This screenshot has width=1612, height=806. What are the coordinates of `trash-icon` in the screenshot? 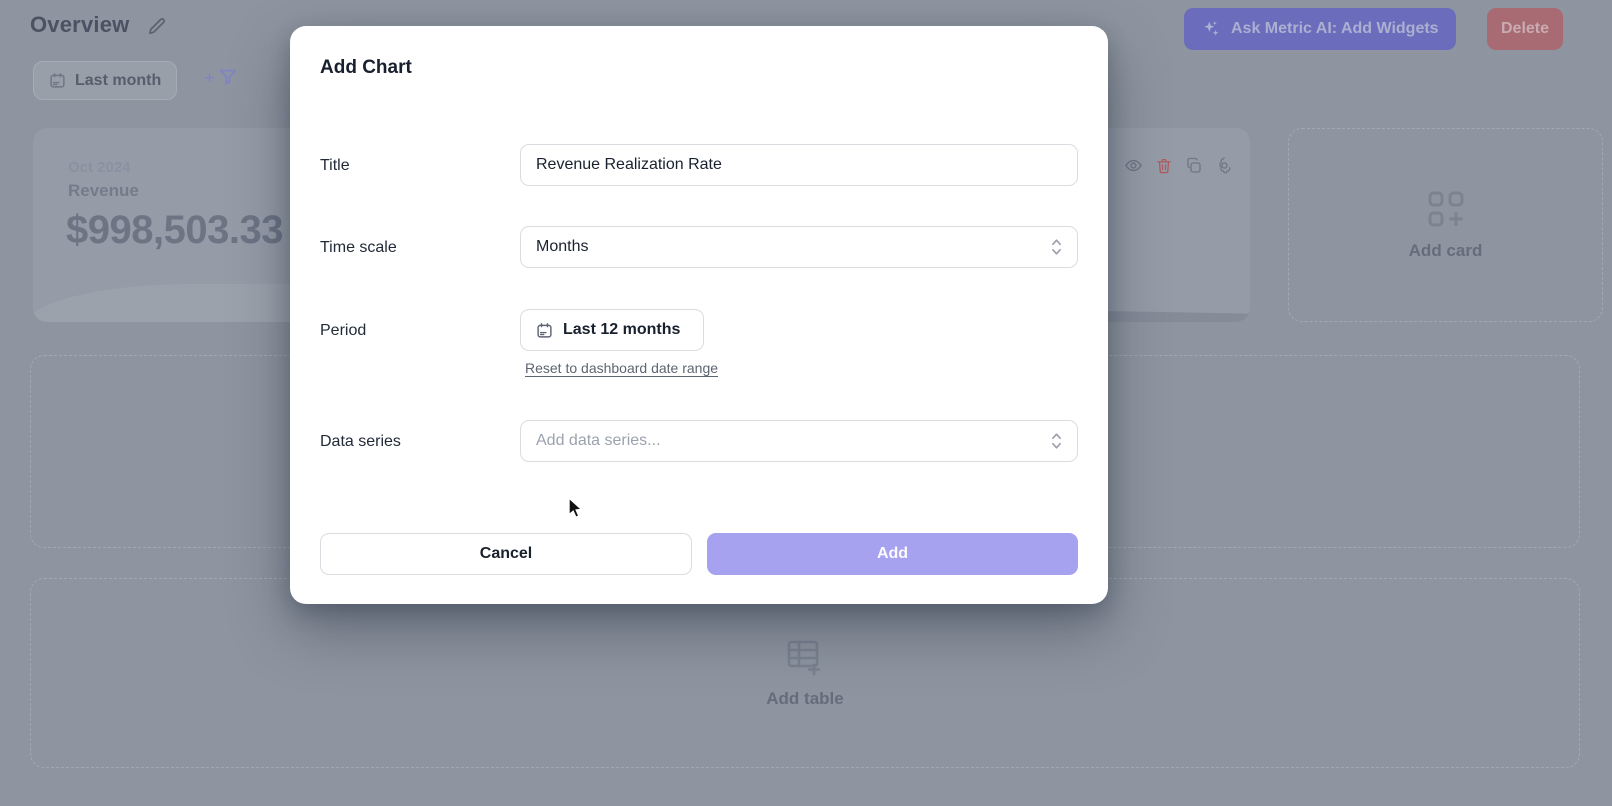 It's located at (1164, 166).